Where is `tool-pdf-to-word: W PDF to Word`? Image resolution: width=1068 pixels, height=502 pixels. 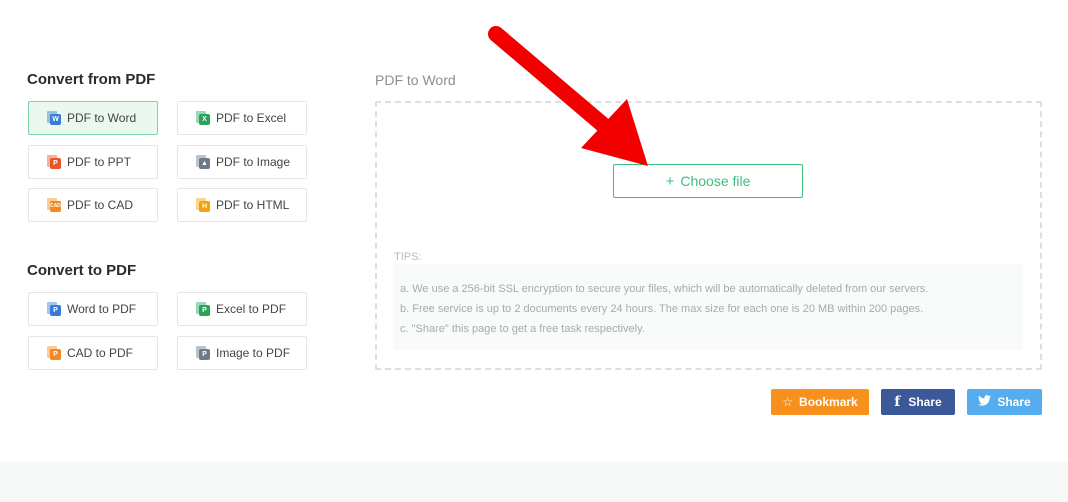 tool-pdf-to-word: W PDF to Word is located at coordinates (93, 118).